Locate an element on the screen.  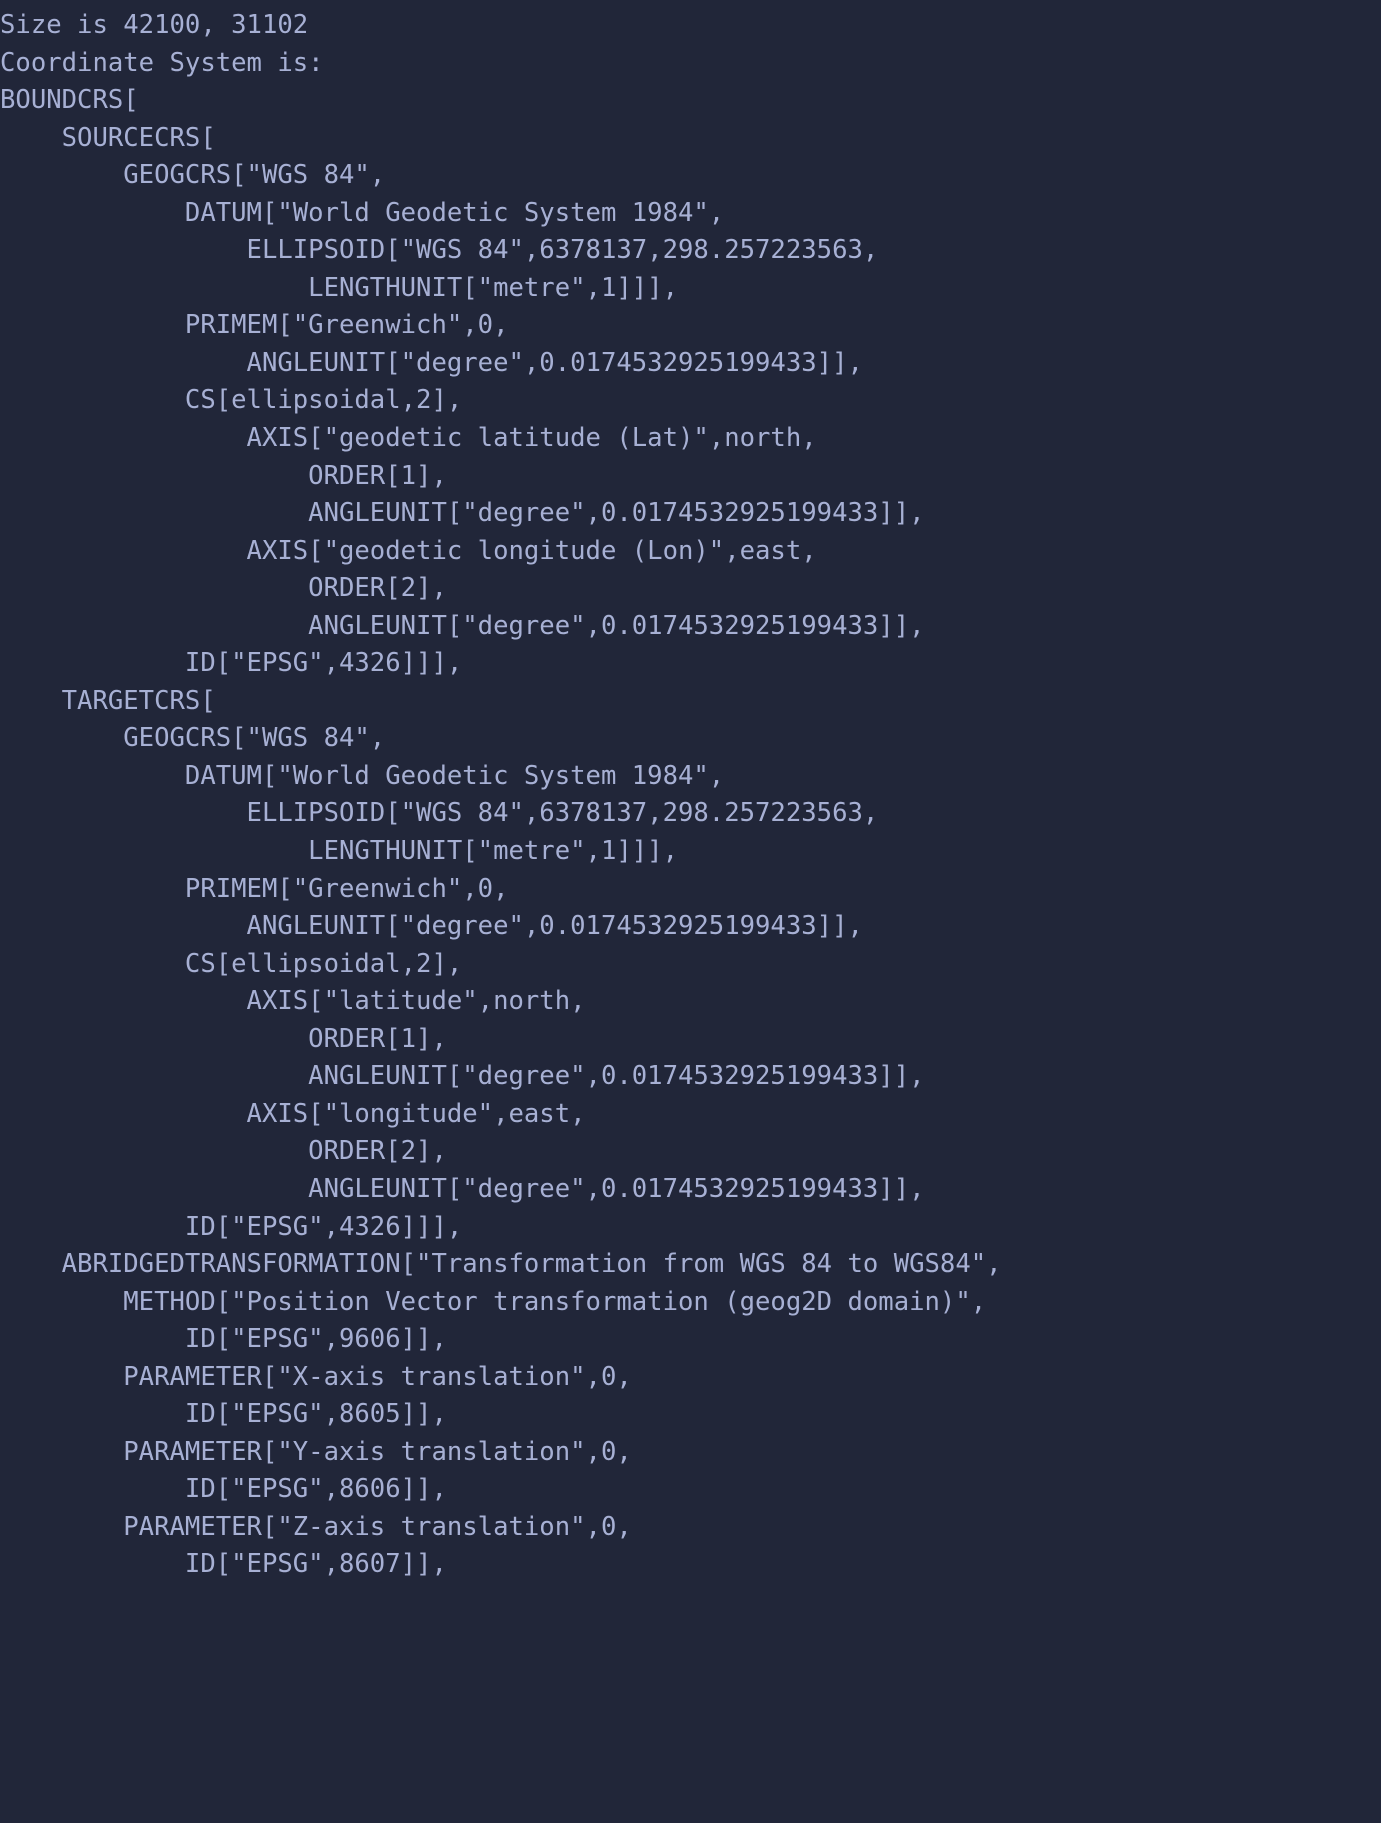
terminal-line: PARAMETER["X-axis translation",0, is located at coordinates (316, 1376).